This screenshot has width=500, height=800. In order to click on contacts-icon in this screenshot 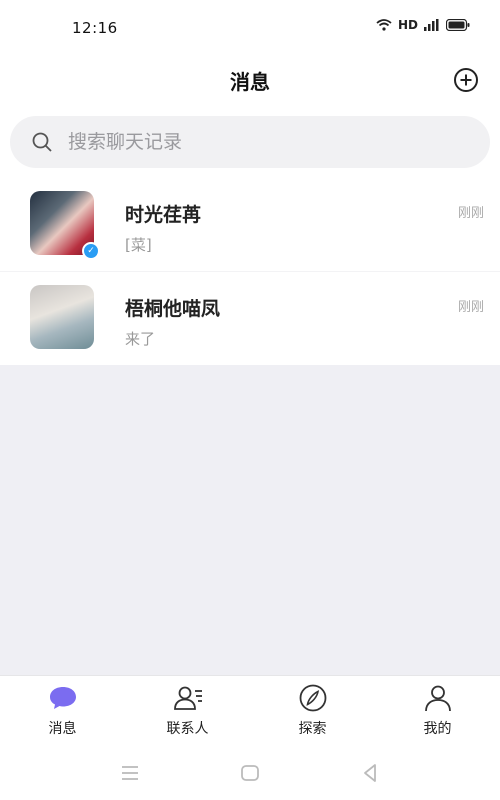, I will do `click(187, 698)`.